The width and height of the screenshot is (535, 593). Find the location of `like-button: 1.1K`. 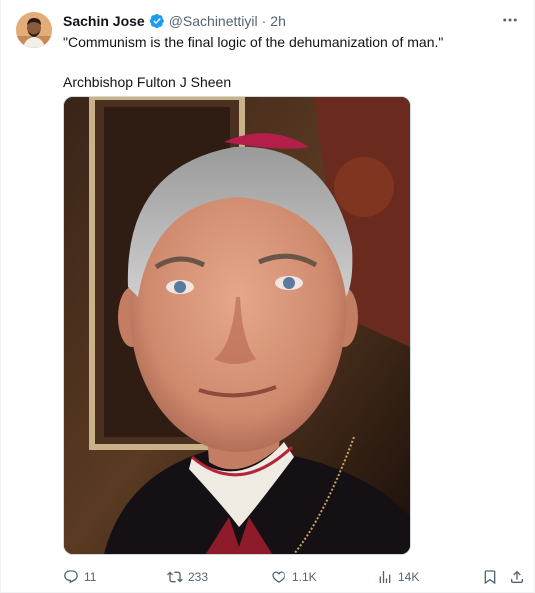

like-button: 1.1K is located at coordinates (294, 577).